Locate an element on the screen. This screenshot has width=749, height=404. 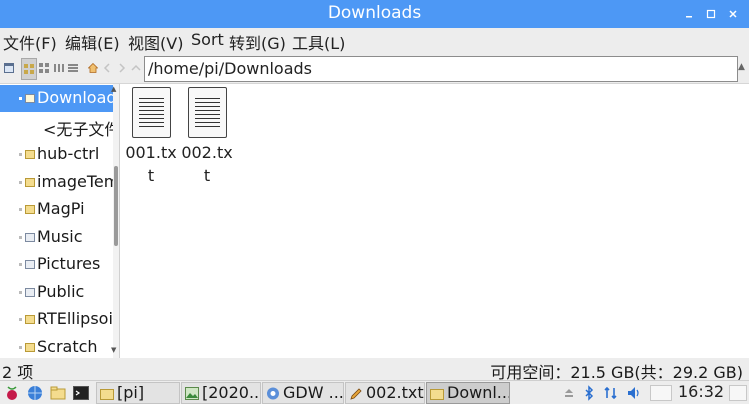
list-view-icon is located at coordinates (73, 68).